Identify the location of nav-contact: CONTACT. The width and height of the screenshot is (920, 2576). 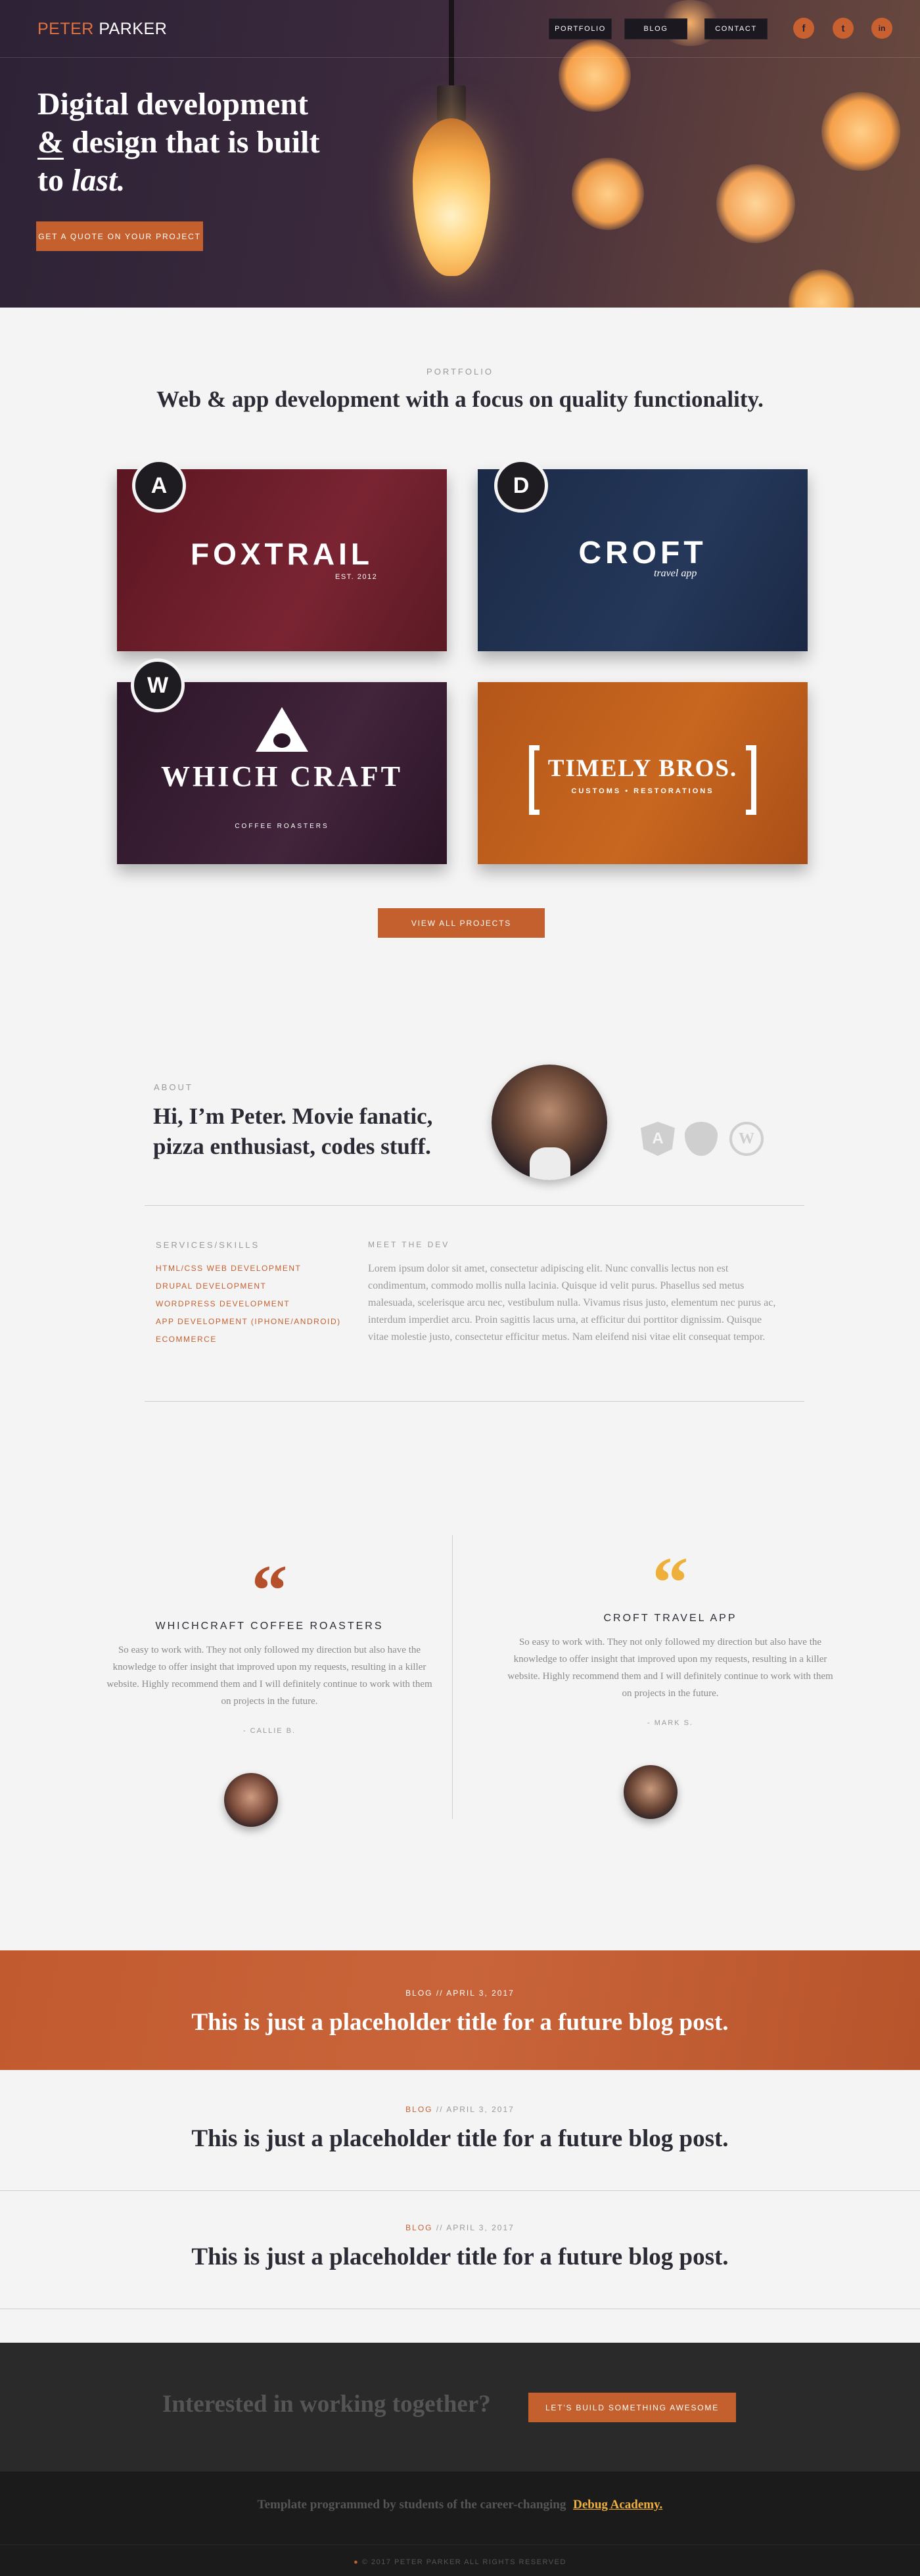
(736, 28).